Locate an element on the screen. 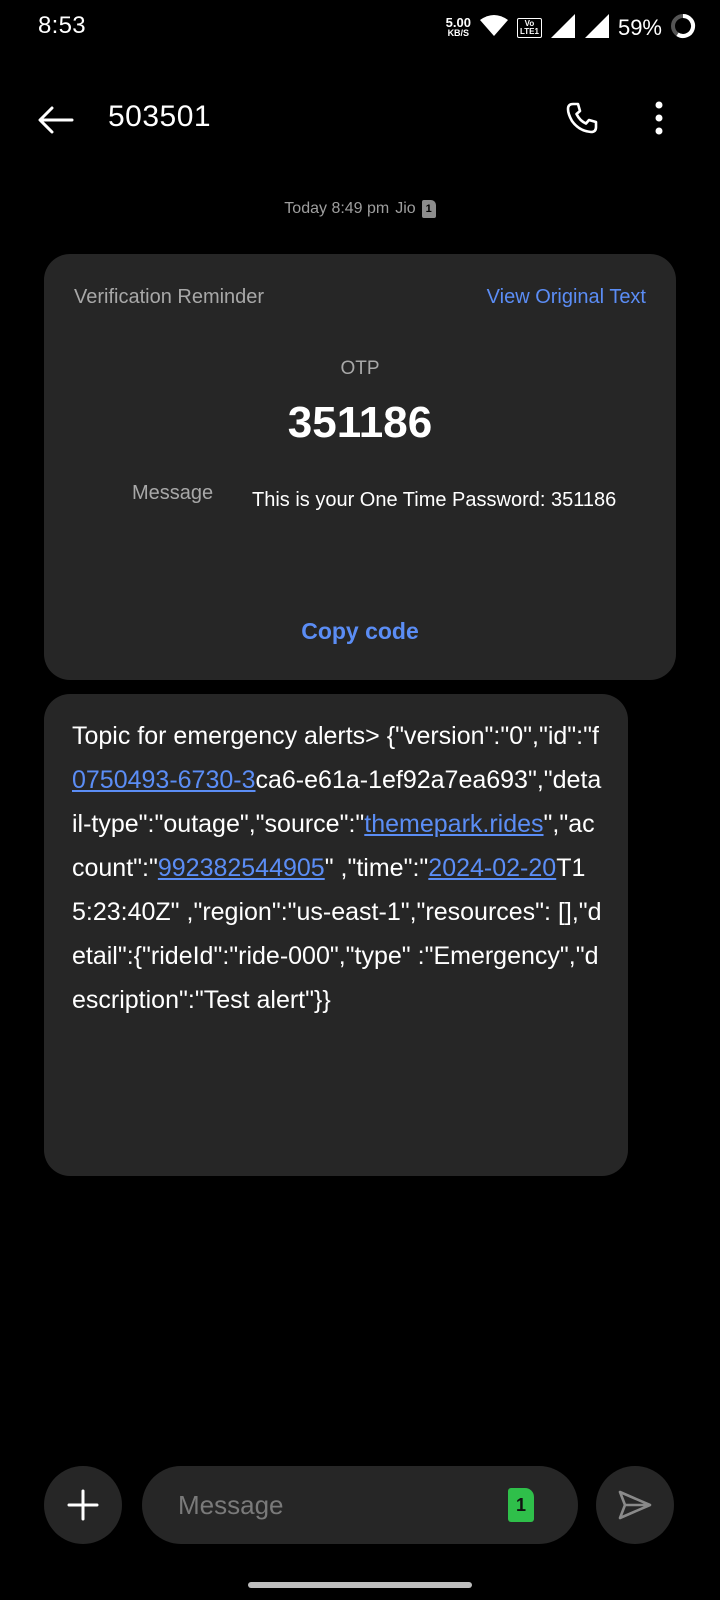 The width and height of the screenshot is (720, 1600). back-arrow-icon is located at coordinates (56, 120).